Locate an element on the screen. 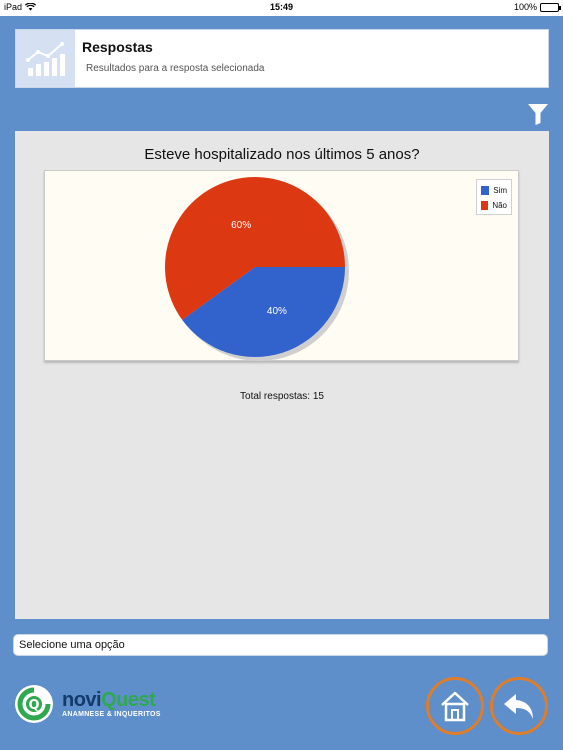  page-title: Respostas is located at coordinates (117, 47).